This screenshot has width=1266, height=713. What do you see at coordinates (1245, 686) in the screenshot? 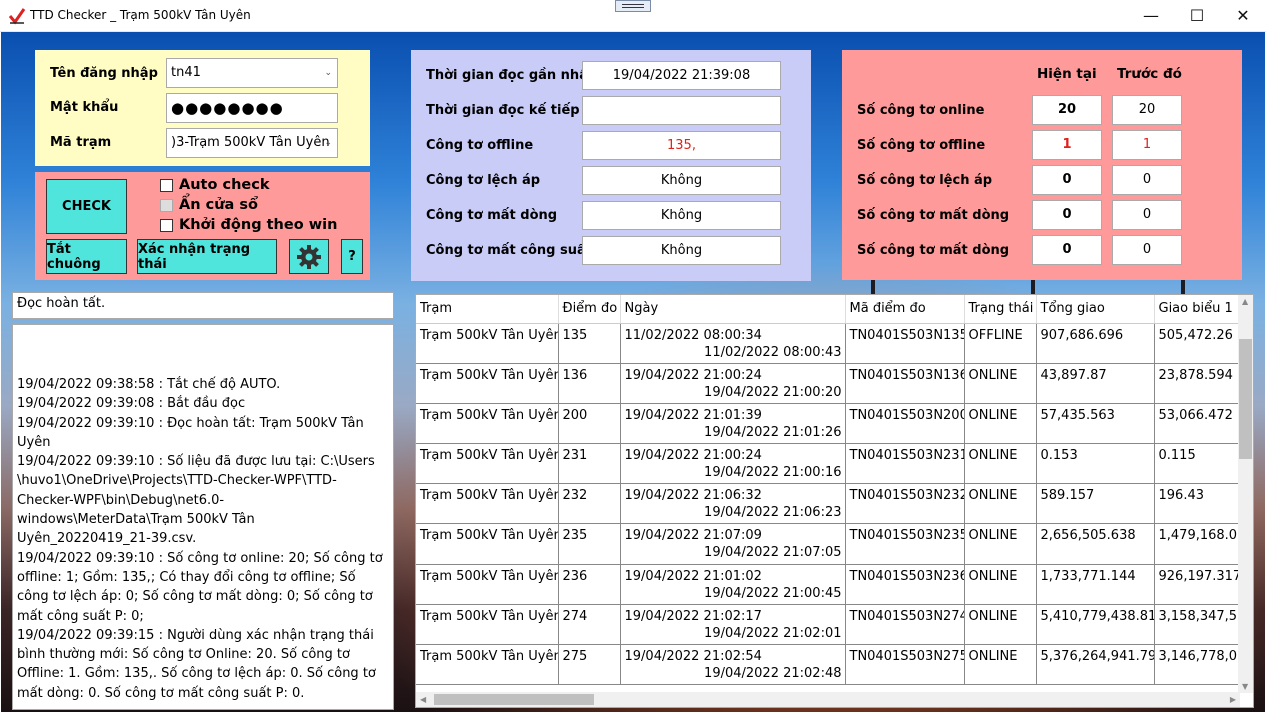
I see `scroll-down-icon: ▼` at bounding box center [1245, 686].